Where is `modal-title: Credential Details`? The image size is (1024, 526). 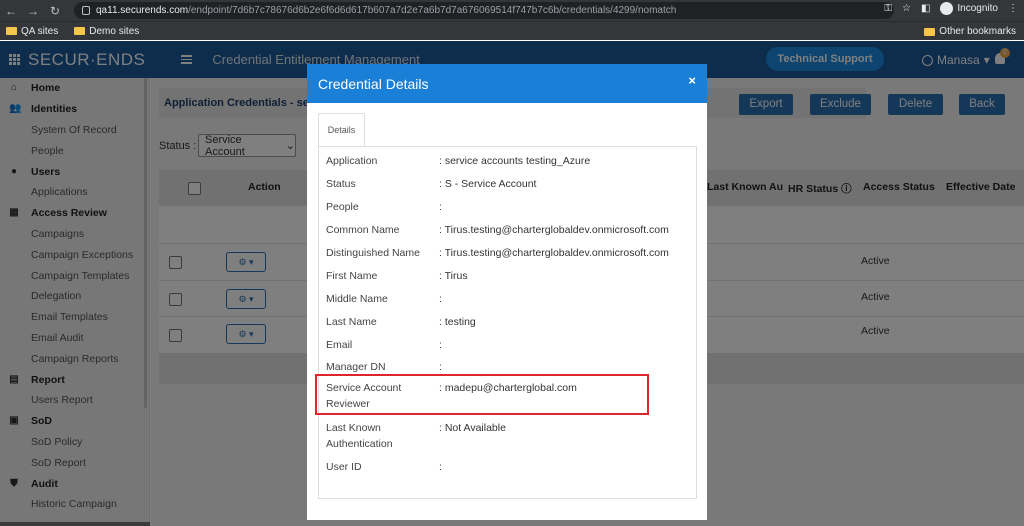
modal-title: Credential Details is located at coordinates (373, 83).